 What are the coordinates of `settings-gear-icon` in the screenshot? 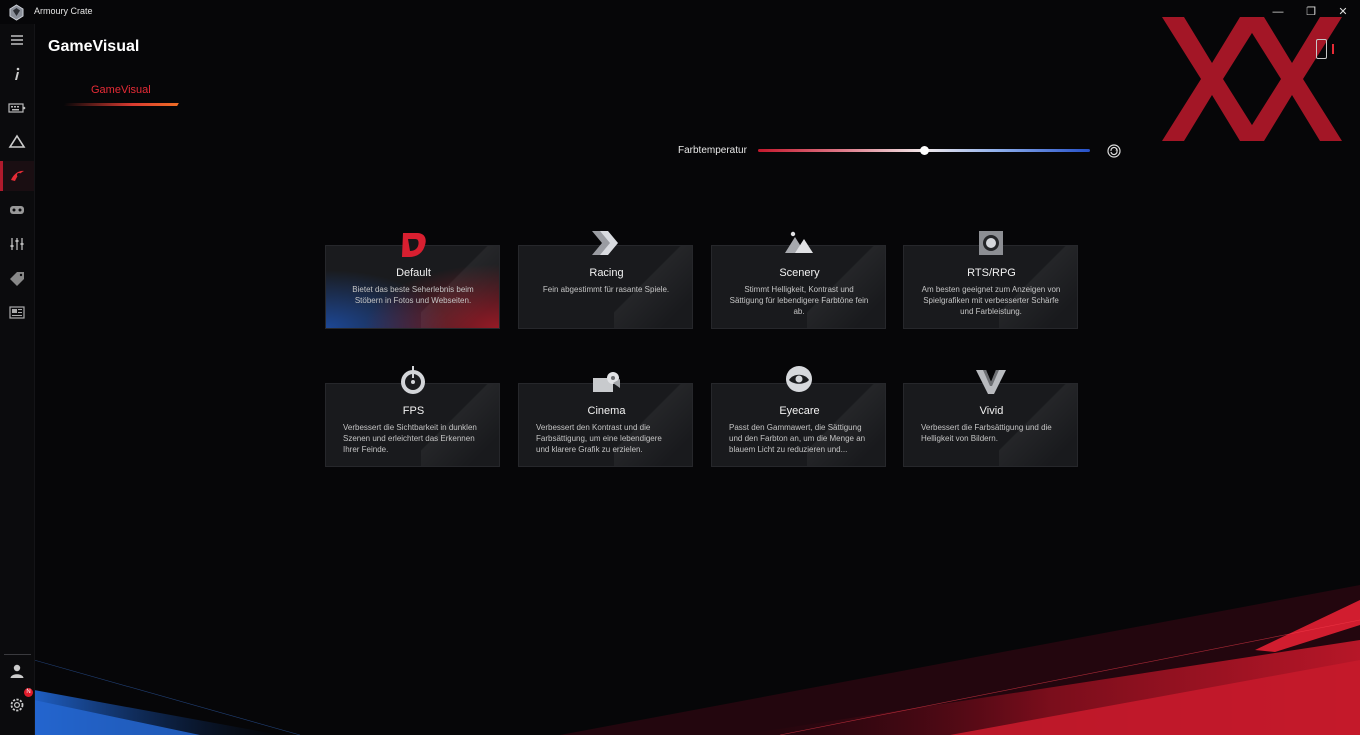 It's located at (17, 705).